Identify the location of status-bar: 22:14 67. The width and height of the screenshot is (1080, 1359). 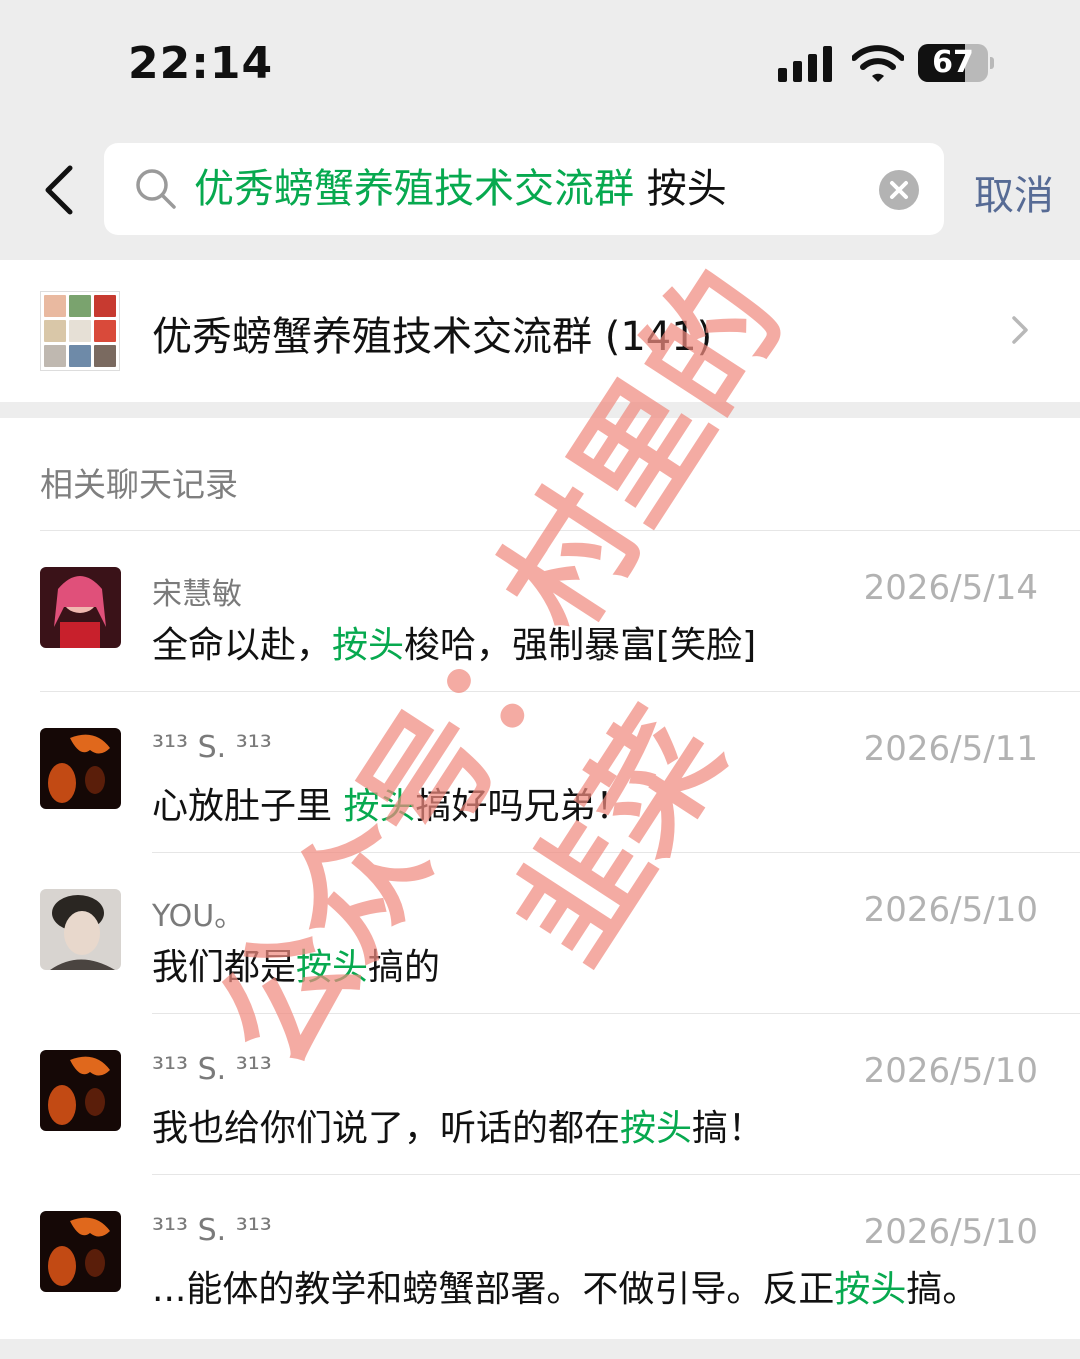
(540, 65).